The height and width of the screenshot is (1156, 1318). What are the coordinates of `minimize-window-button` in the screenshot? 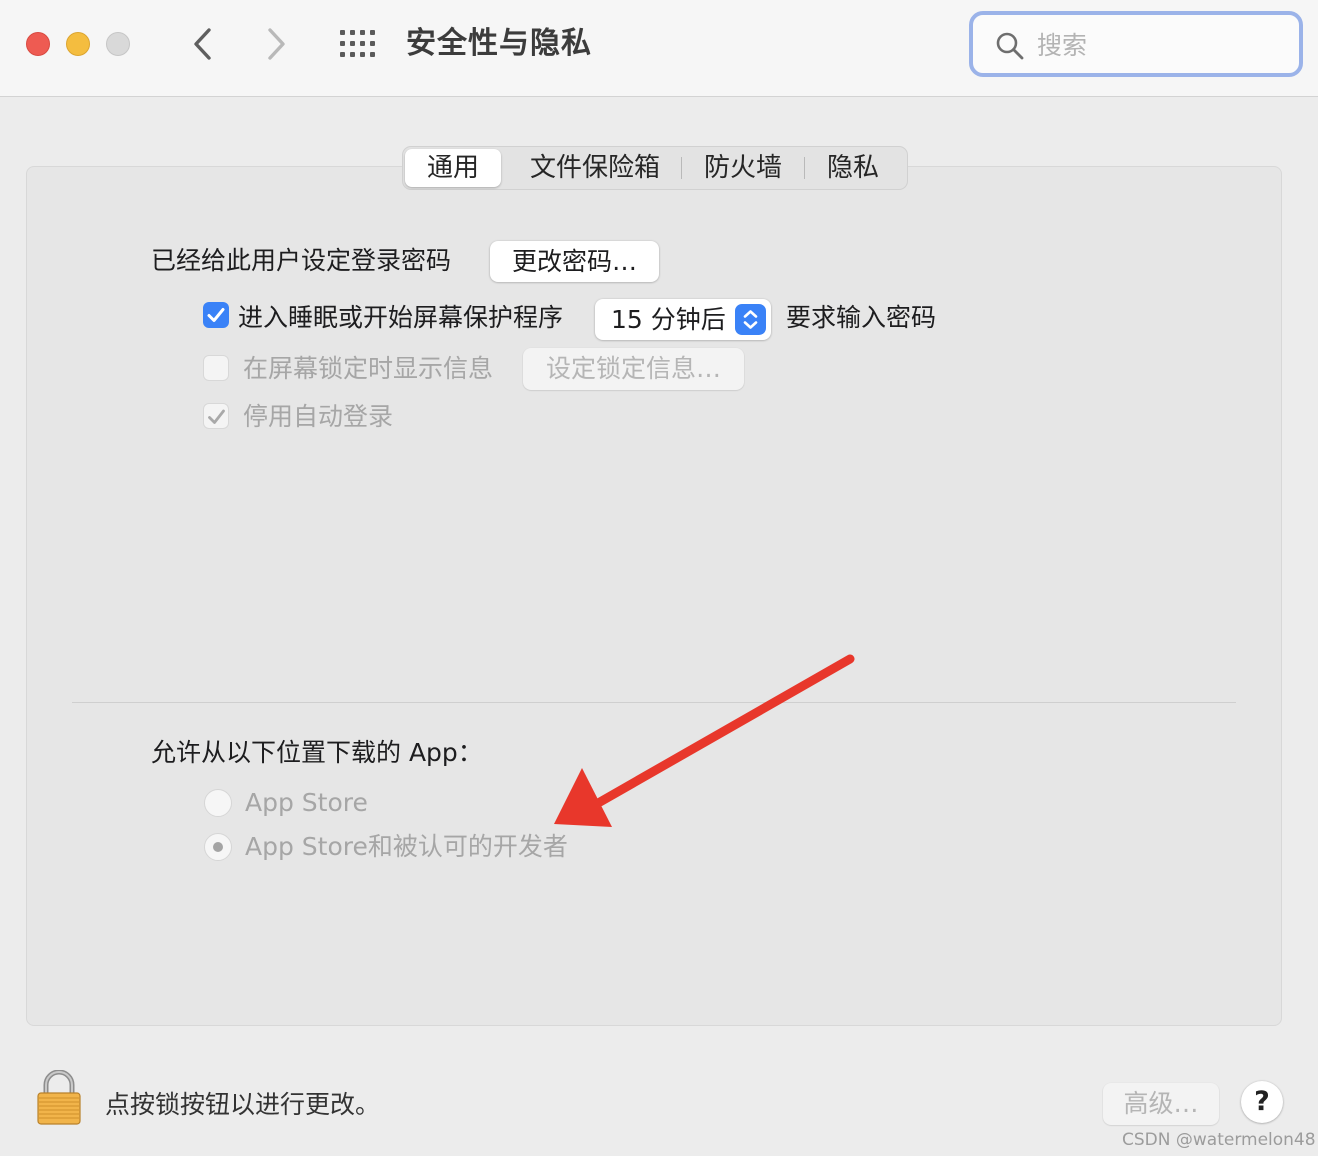 It's located at (78, 44).